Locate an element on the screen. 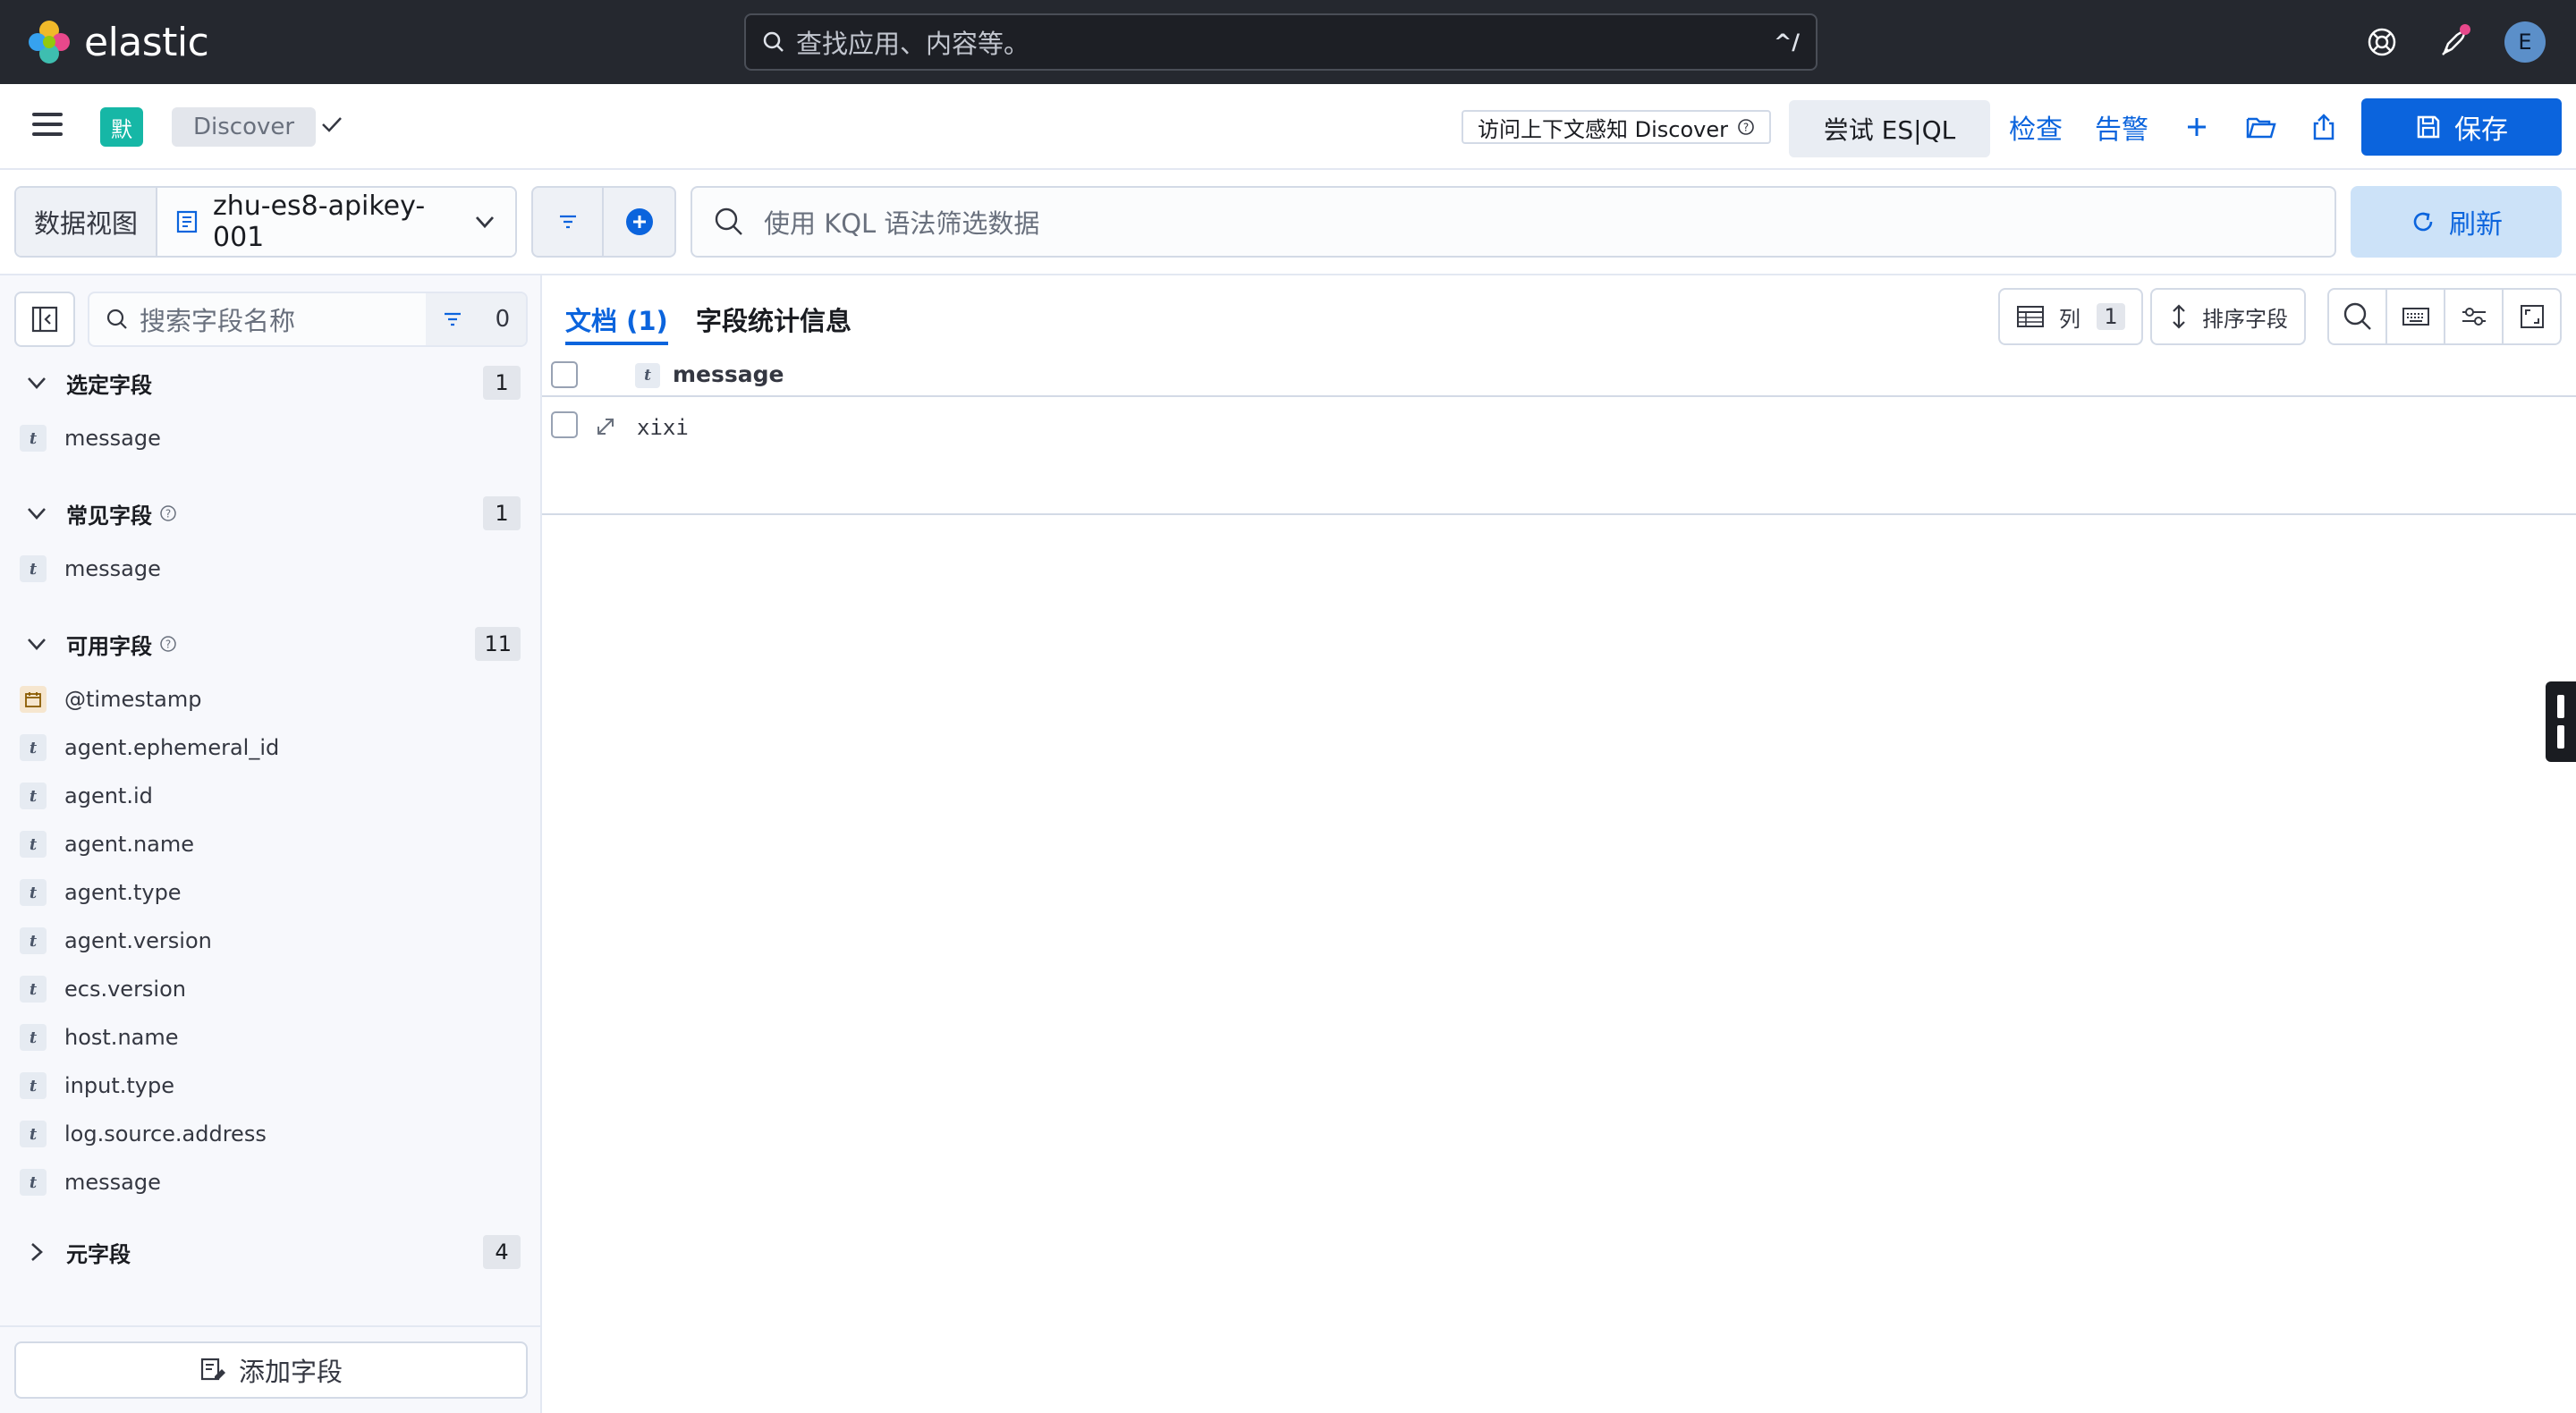  field-name: log.source.address is located at coordinates (165, 1133).